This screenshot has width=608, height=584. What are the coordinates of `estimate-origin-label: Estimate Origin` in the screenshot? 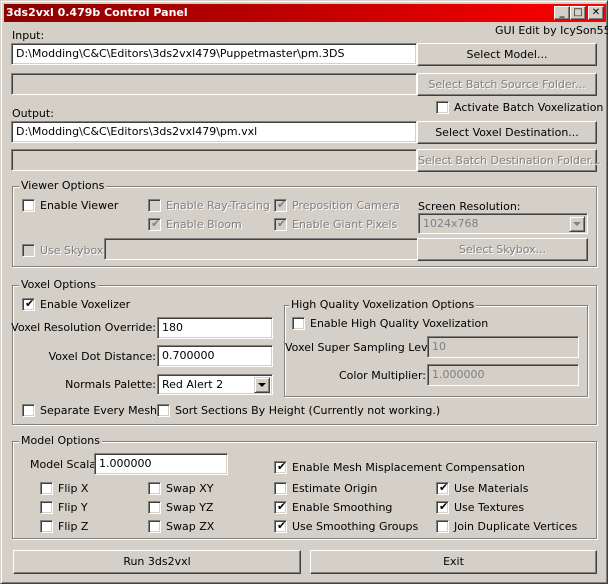 It's located at (335, 488).